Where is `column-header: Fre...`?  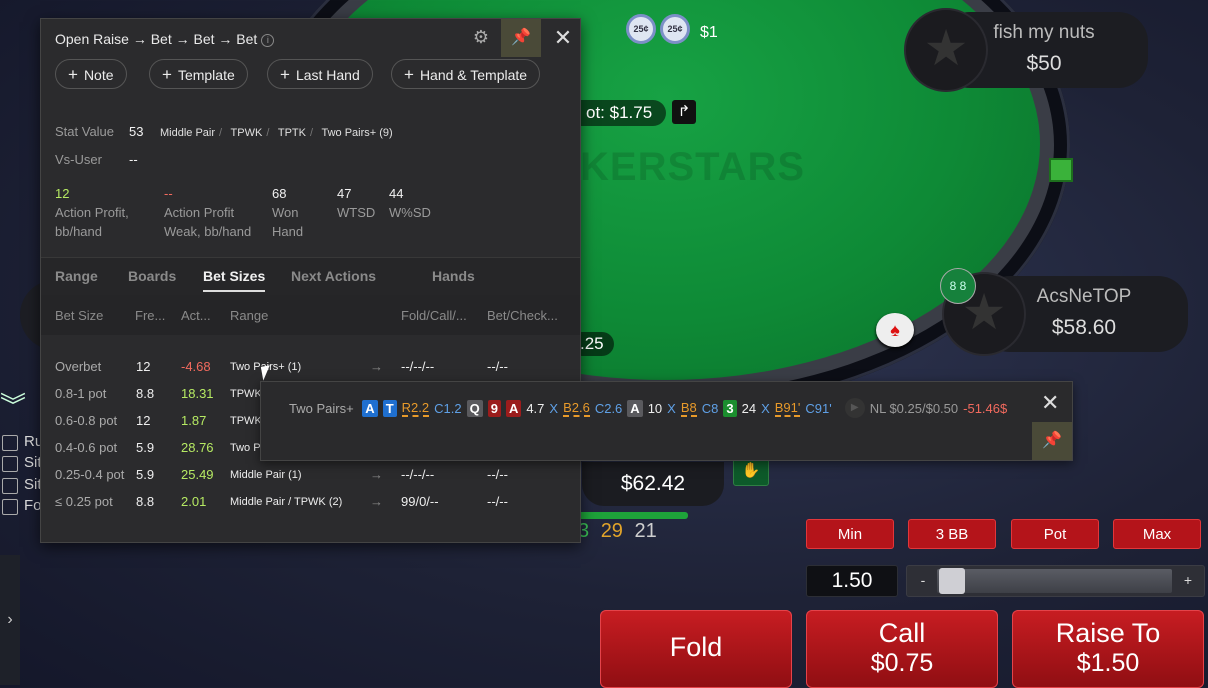
column-header: Fre... is located at coordinates (150, 315).